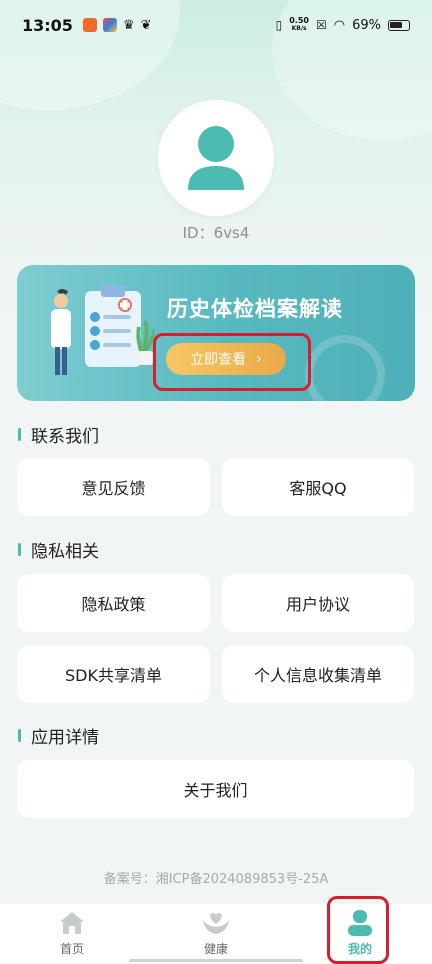 The image size is (432, 964). What do you see at coordinates (113, 487) in the screenshot?
I see `feedback-button: 意见反馈` at bounding box center [113, 487].